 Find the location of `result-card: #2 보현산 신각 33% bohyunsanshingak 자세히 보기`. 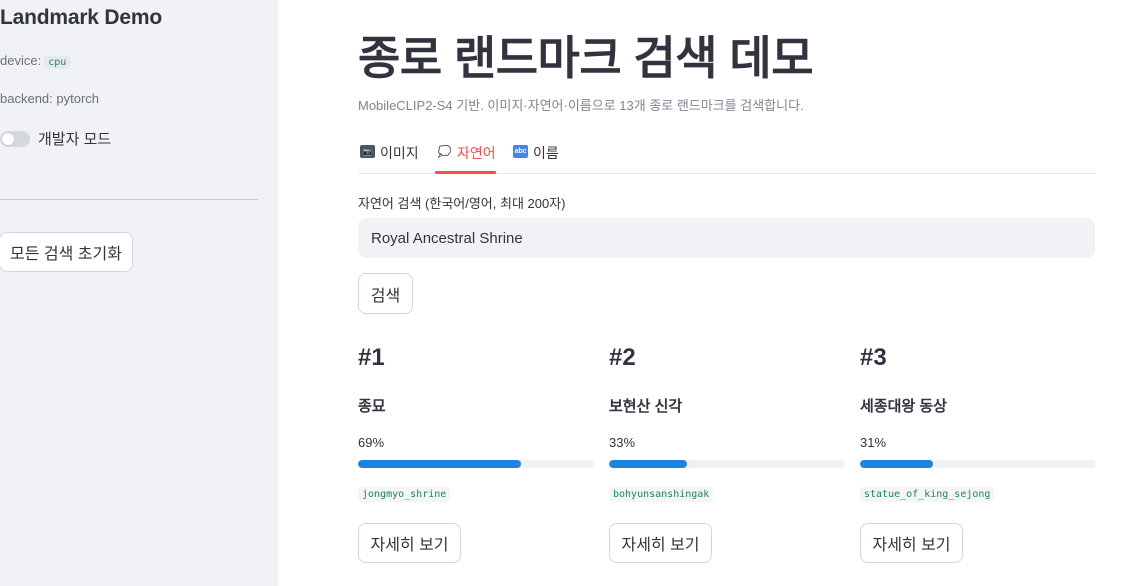

result-card: #2 보현산 신각 33% bohyunsanshingak 자세히 보기 is located at coordinates (727, 459).